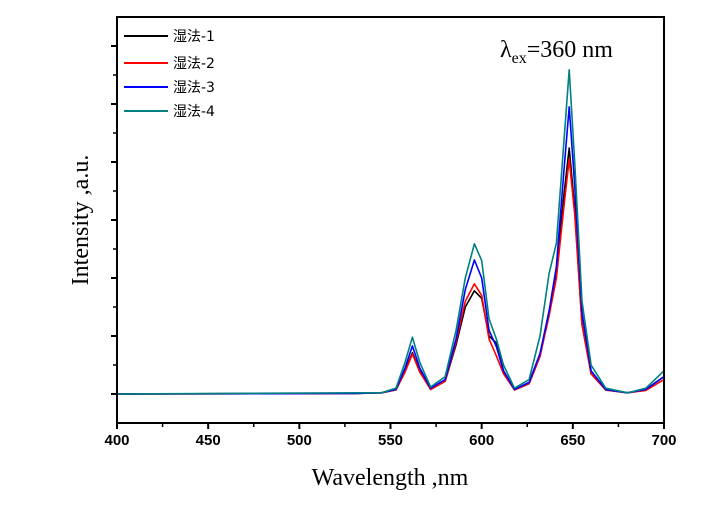 This screenshot has width=724, height=510. I want to click on legend-label-3: 湿法-3, so click(194, 88).